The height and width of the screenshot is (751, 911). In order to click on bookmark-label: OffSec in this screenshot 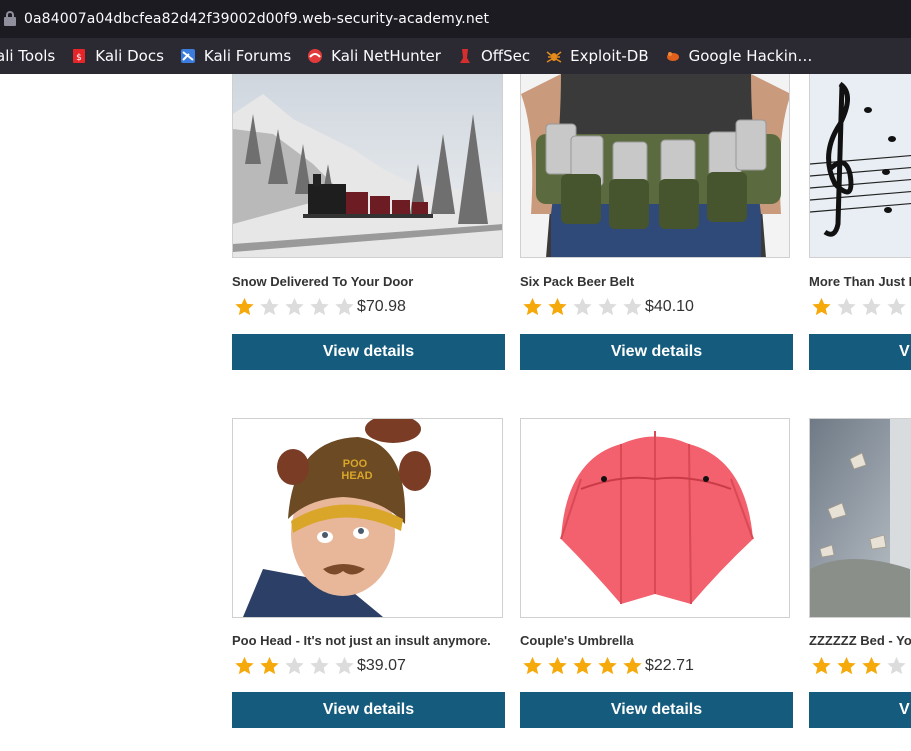, I will do `click(505, 56)`.